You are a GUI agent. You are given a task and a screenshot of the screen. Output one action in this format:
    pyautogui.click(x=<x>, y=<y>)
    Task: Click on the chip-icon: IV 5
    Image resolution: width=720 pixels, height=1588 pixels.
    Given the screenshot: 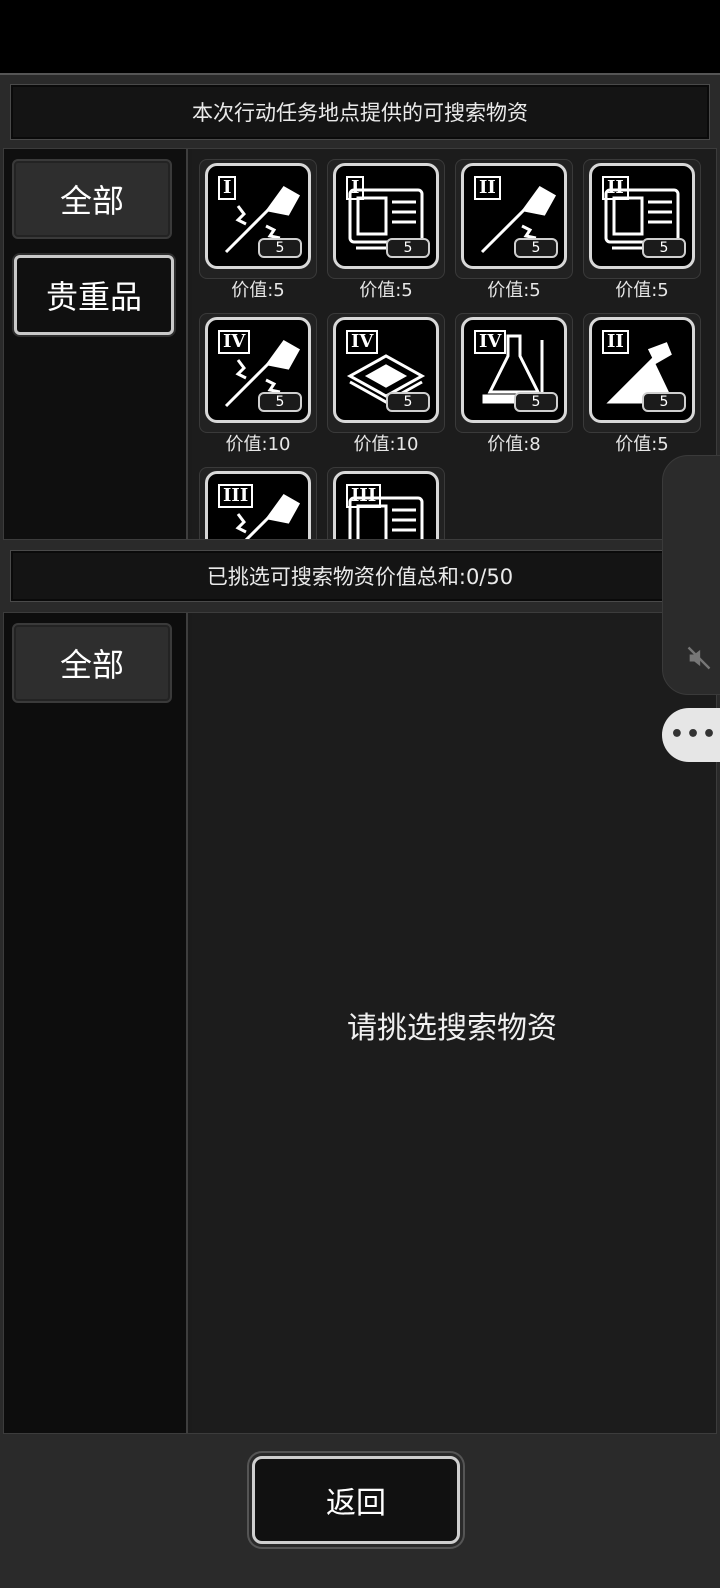 What is the action you would take?
    pyautogui.click(x=386, y=370)
    